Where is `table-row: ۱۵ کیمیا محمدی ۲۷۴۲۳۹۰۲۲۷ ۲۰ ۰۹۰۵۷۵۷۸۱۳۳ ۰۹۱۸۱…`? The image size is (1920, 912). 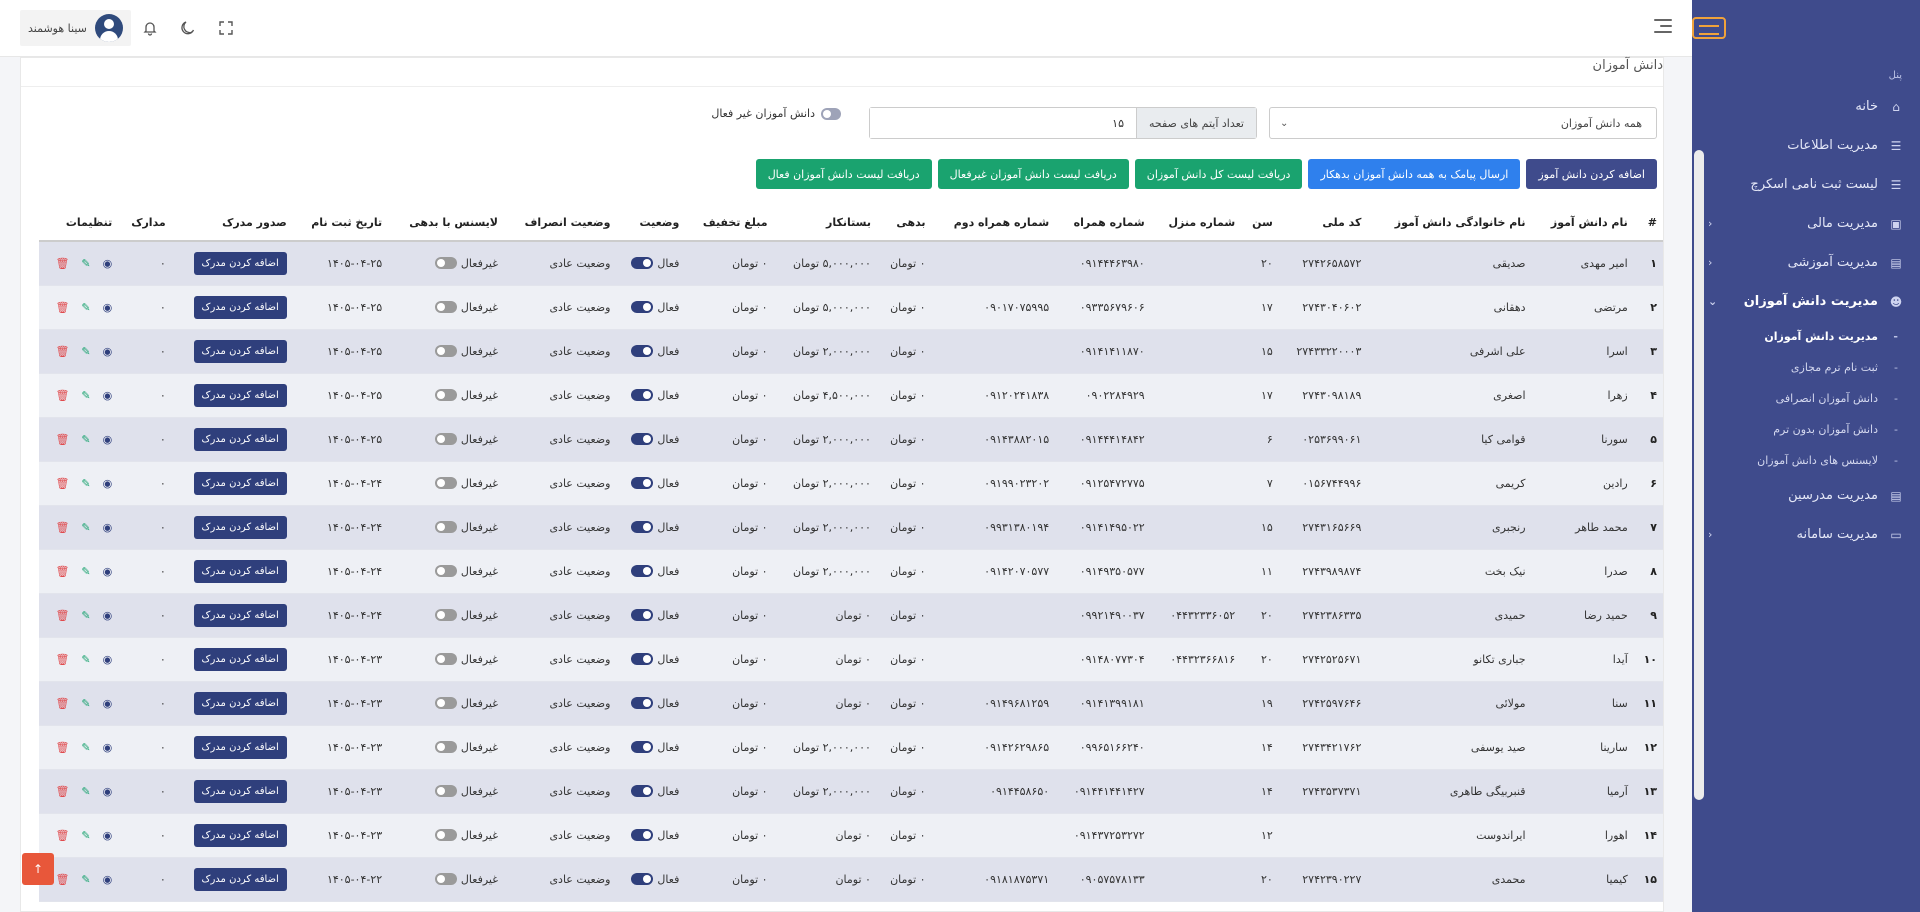 table-row: ۱۵ کیمیا محمدی ۲۷۴۲۳۹۰۲۲۷ ۲۰ ۰۹۰۵۷۵۷۸۱۳۳ ۰۹۱۸۱… is located at coordinates (851, 879).